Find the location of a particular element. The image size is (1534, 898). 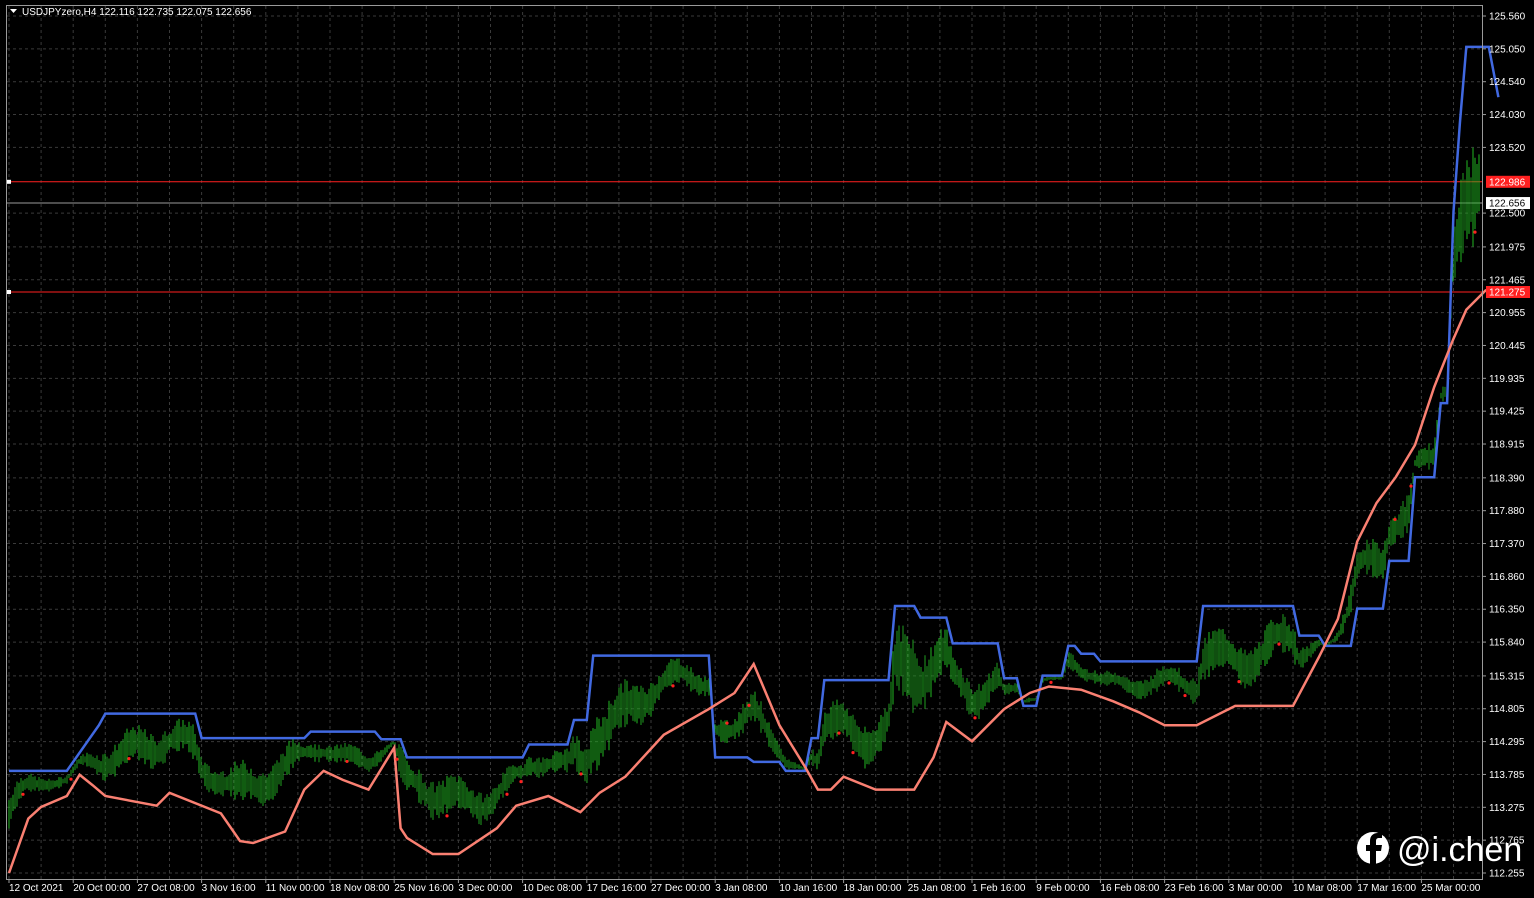

y-tick-label: 113.275 is located at coordinates (1507, 808).